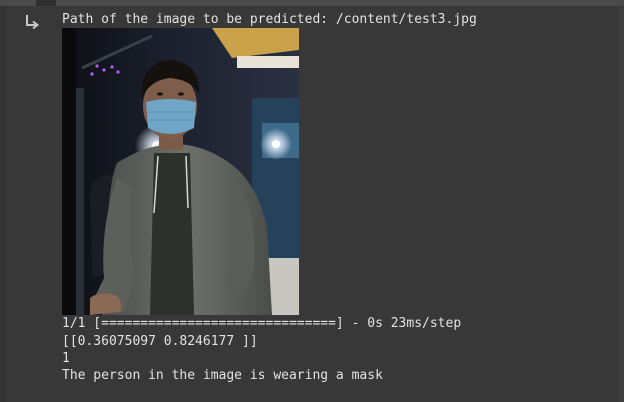 This screenshot has width=624, height=402. Describe the element at coordinates (621, 204) in the screenshot. I see `scrollbar-track` at that location.